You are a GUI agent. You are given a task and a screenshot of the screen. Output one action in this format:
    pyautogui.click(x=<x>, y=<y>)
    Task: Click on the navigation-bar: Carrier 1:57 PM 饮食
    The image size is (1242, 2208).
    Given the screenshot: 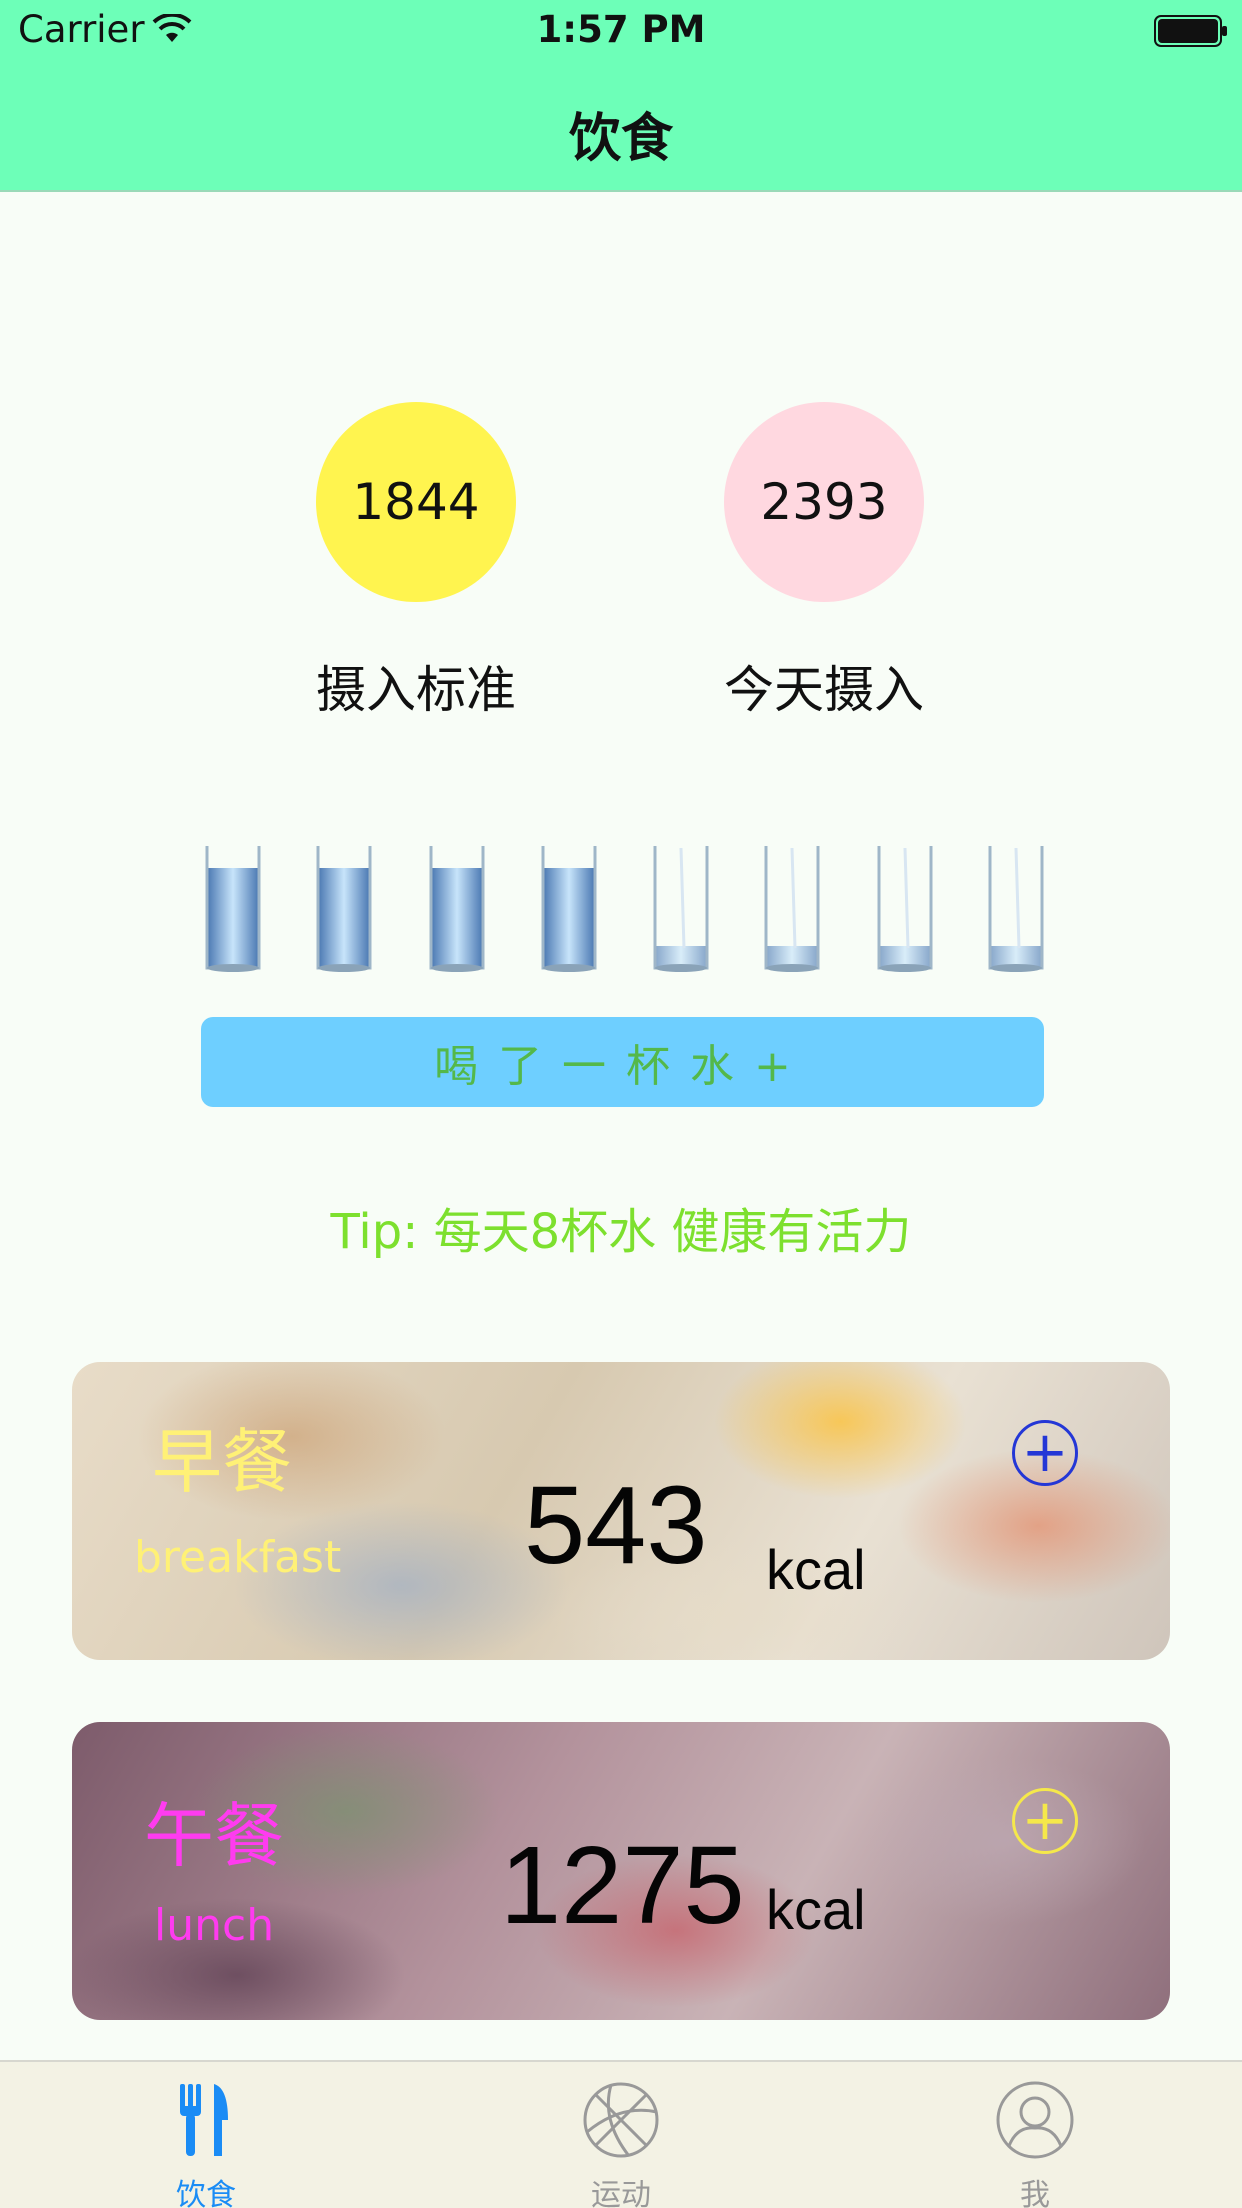 What is the action you would take?
    pyautogui.click(x=621, y=96)
    